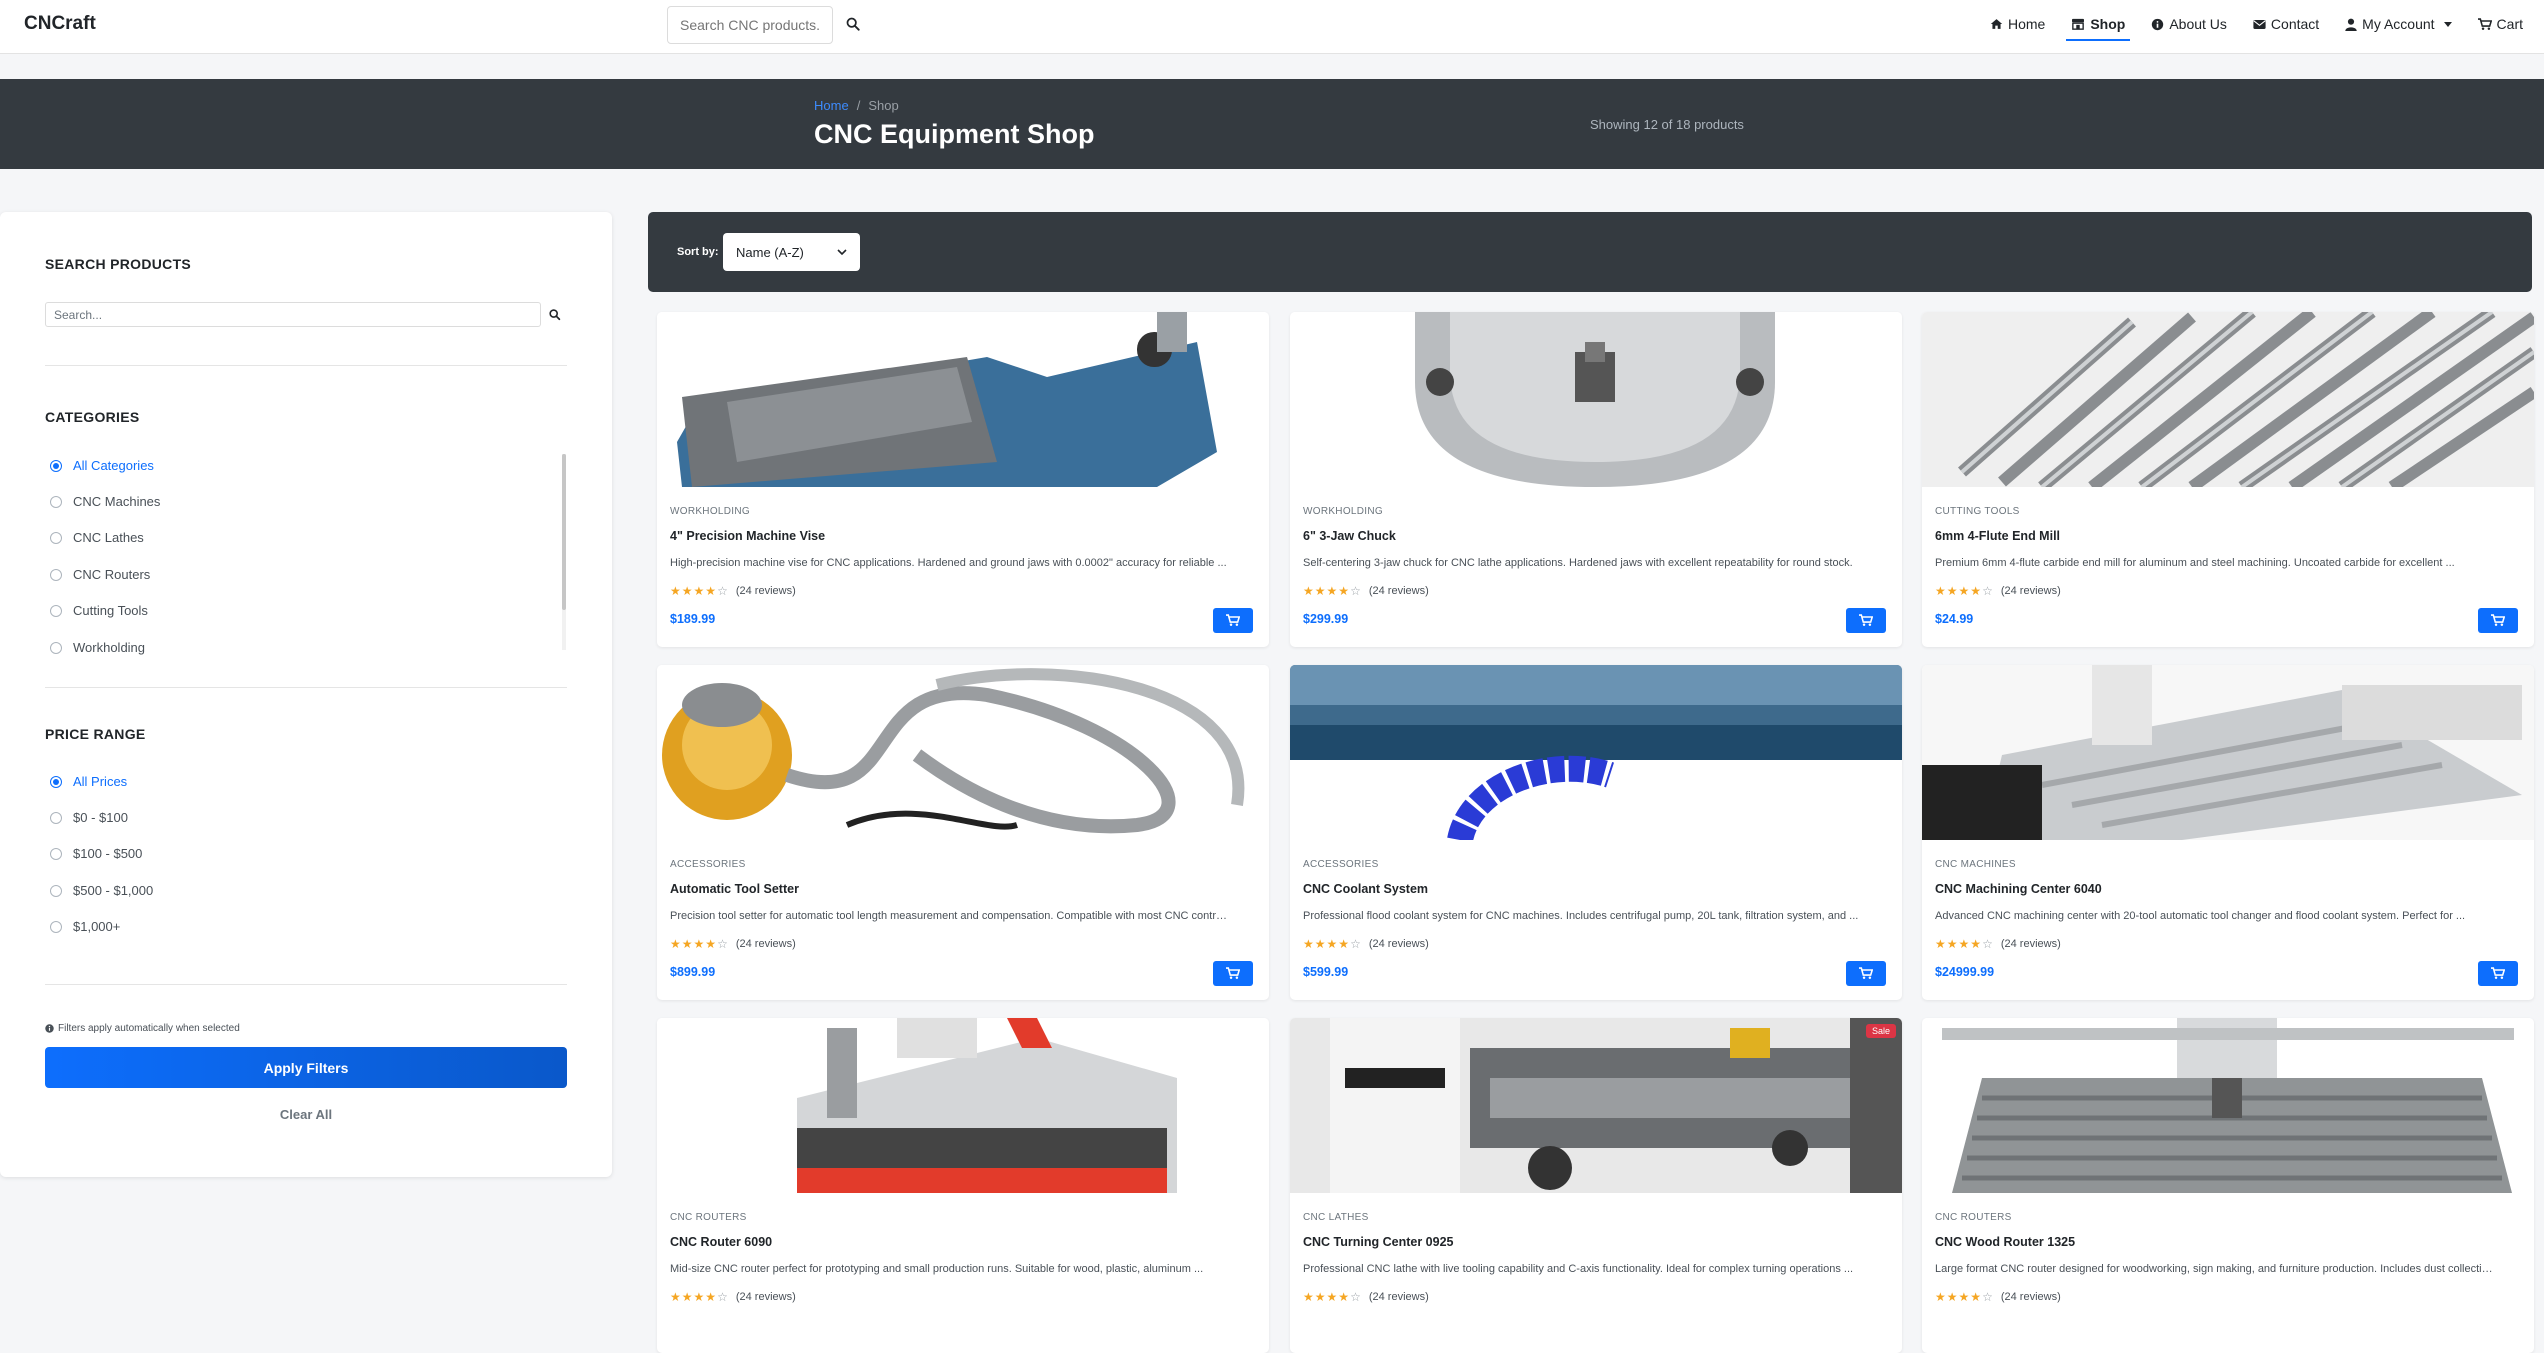 Image resolution: width=2544 pixels, height=1353 pixels. Describe the element at coordinates (1965, 972) in the screenshot. I see `product-price: $24999.99` at that location.